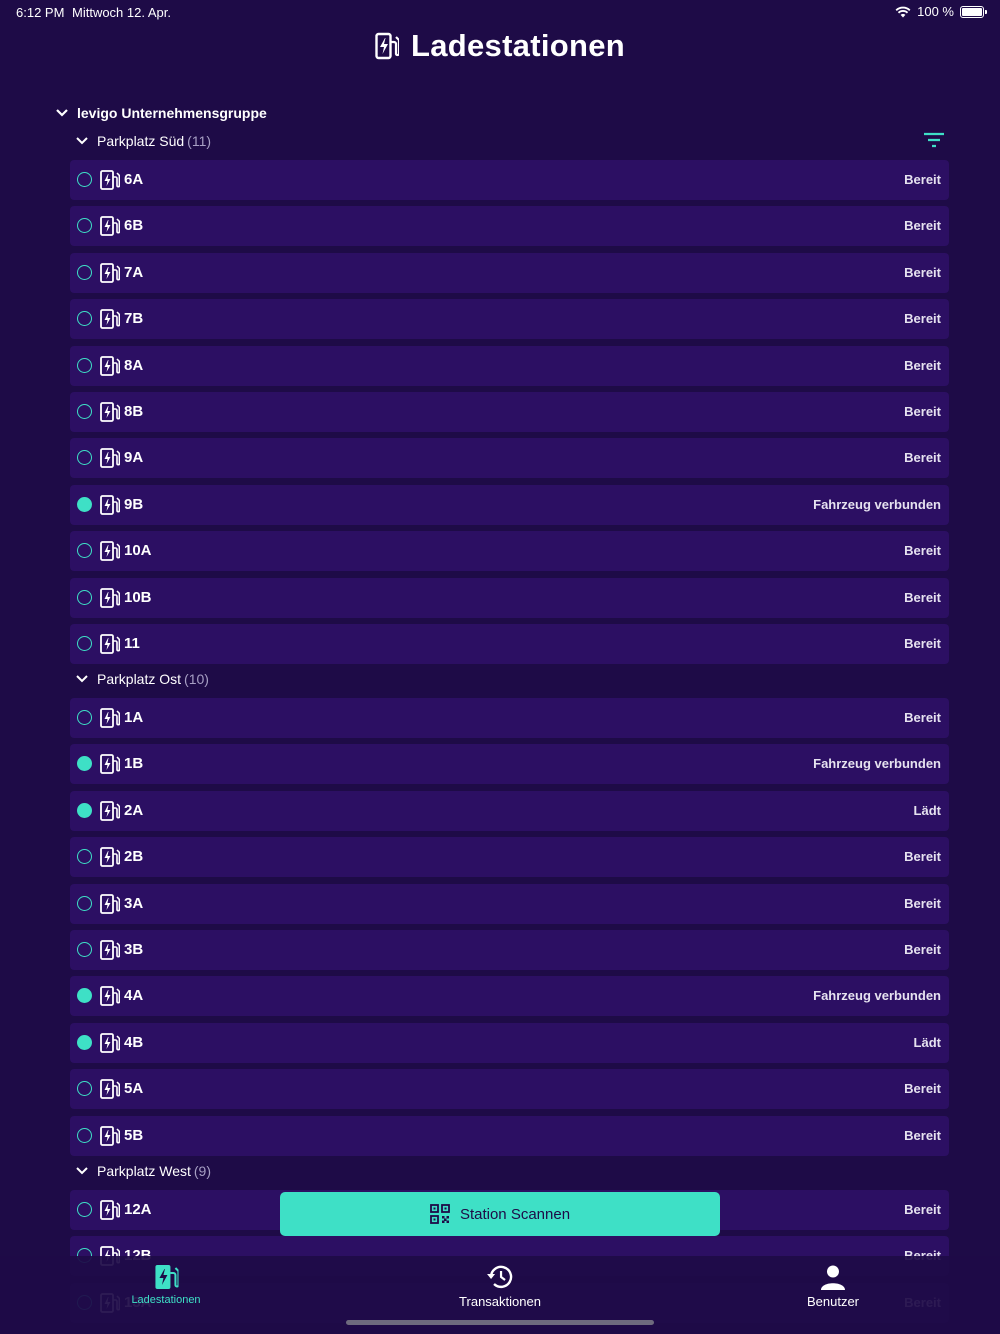 This screenshot has width=1000, height=1334. I want to click on station-name: 12A, so click(138, 1209).